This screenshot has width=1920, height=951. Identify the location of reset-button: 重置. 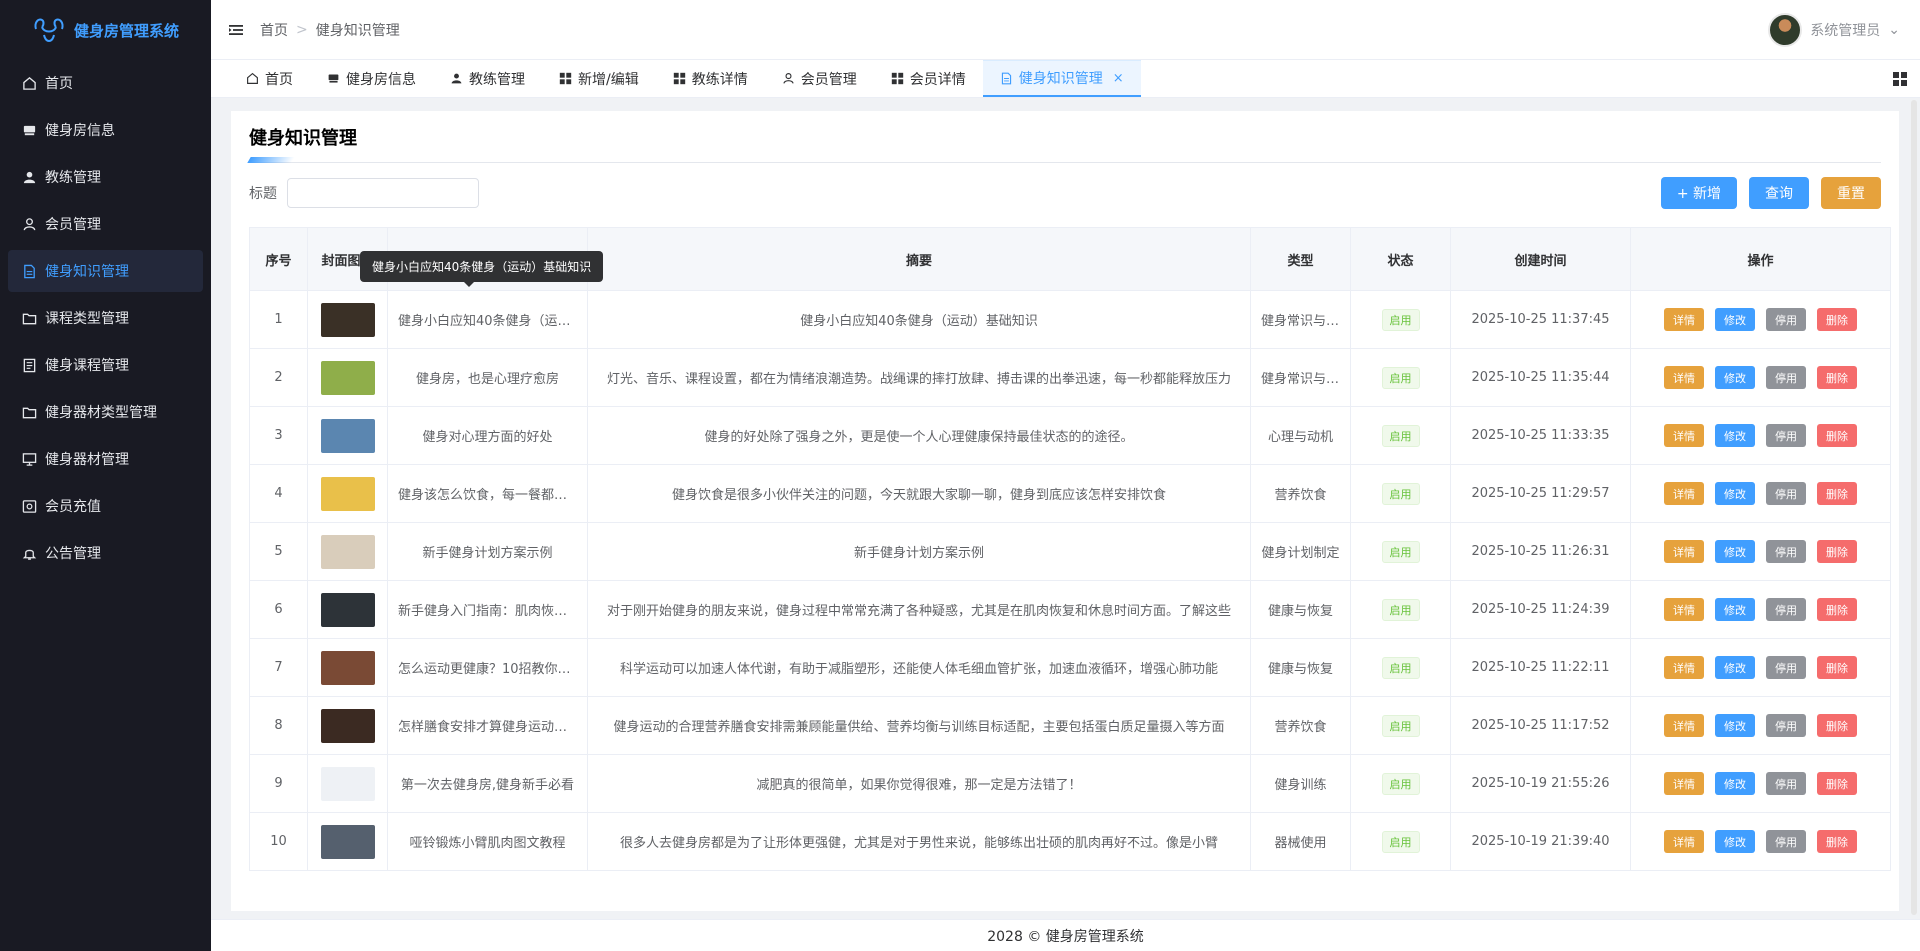
(1851, 193).